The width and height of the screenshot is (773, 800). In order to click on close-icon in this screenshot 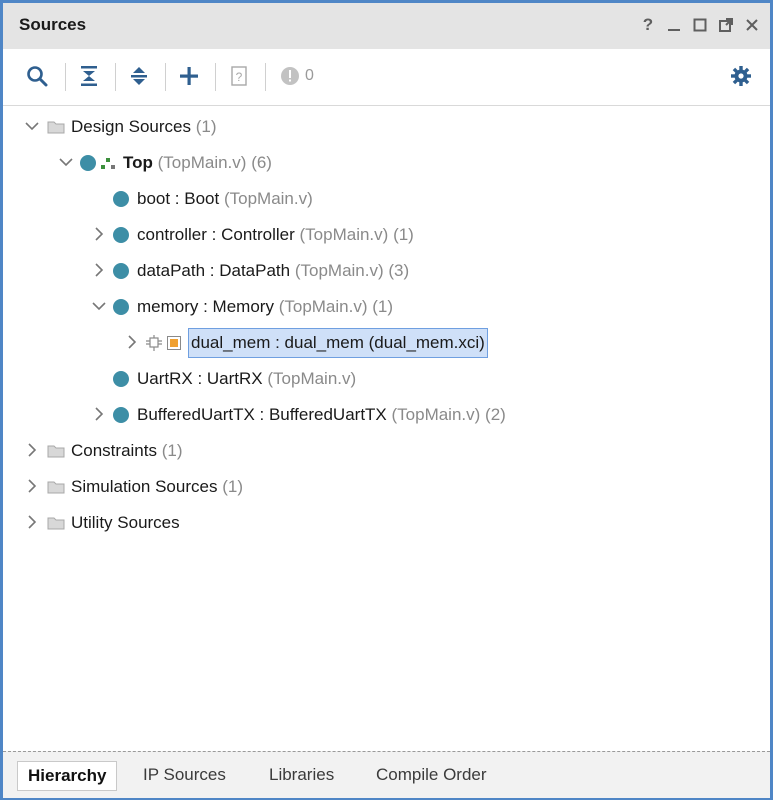, I will do `click(752, 25)`.